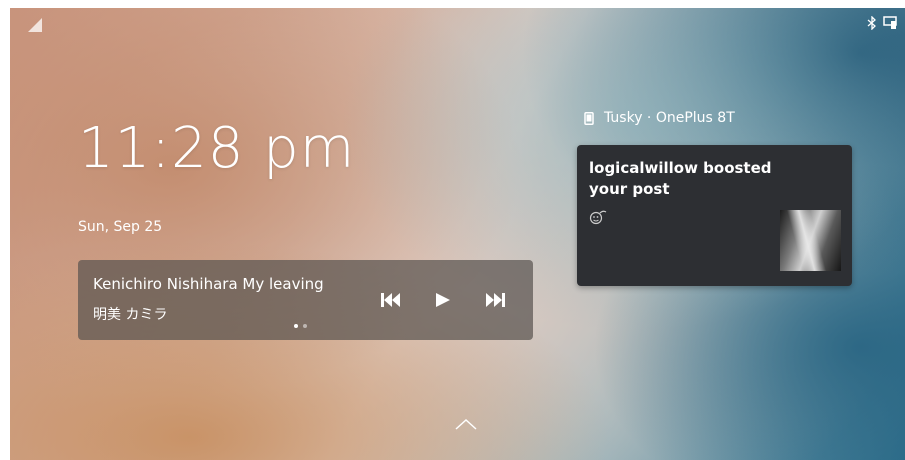  What do you see at coordinates (120, 227) in the screenshot?
I see `clock-date: Sun, Sep 25` at bounding box center [120, 227].